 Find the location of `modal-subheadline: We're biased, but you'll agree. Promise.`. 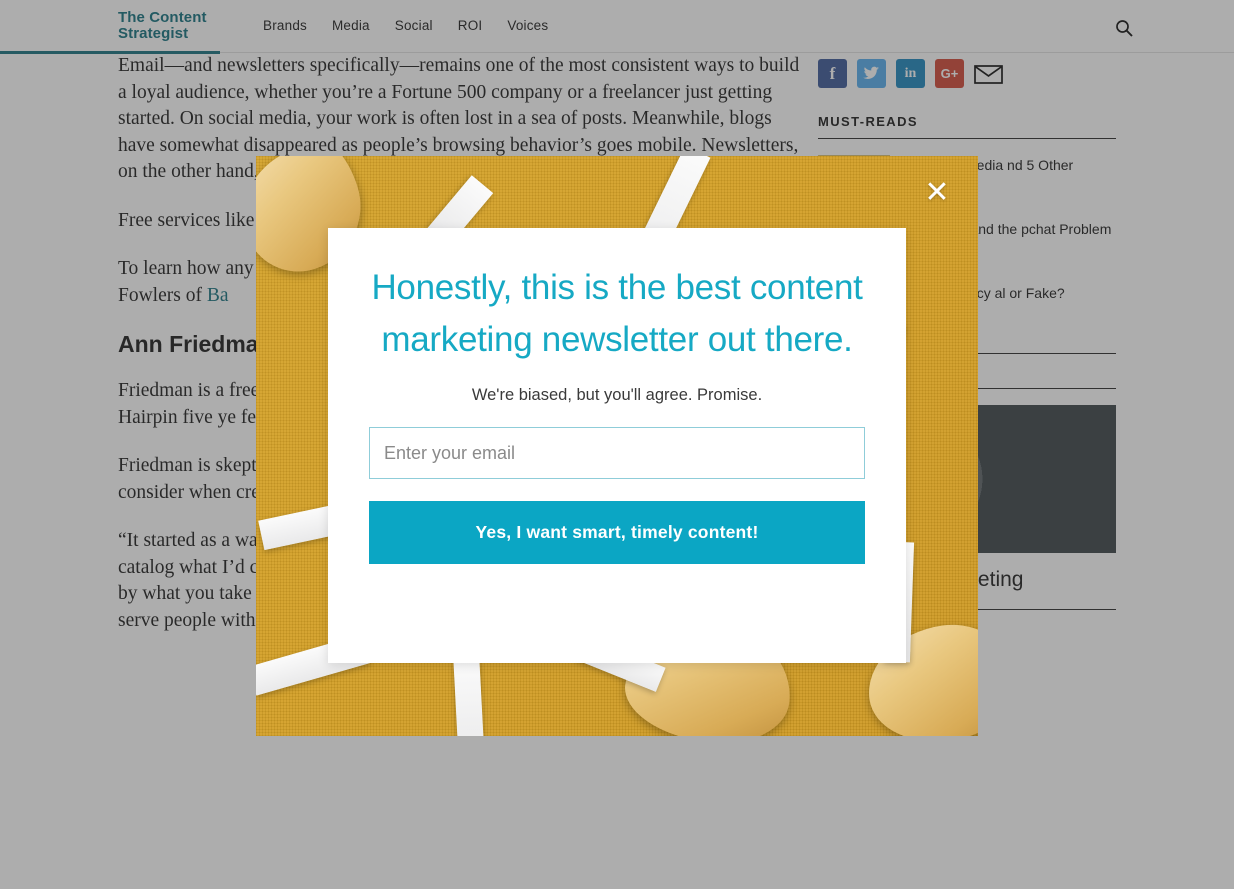

modal-subheadline: We're biased, but you'll agree. Promise. is located at coordinates (617, 395).